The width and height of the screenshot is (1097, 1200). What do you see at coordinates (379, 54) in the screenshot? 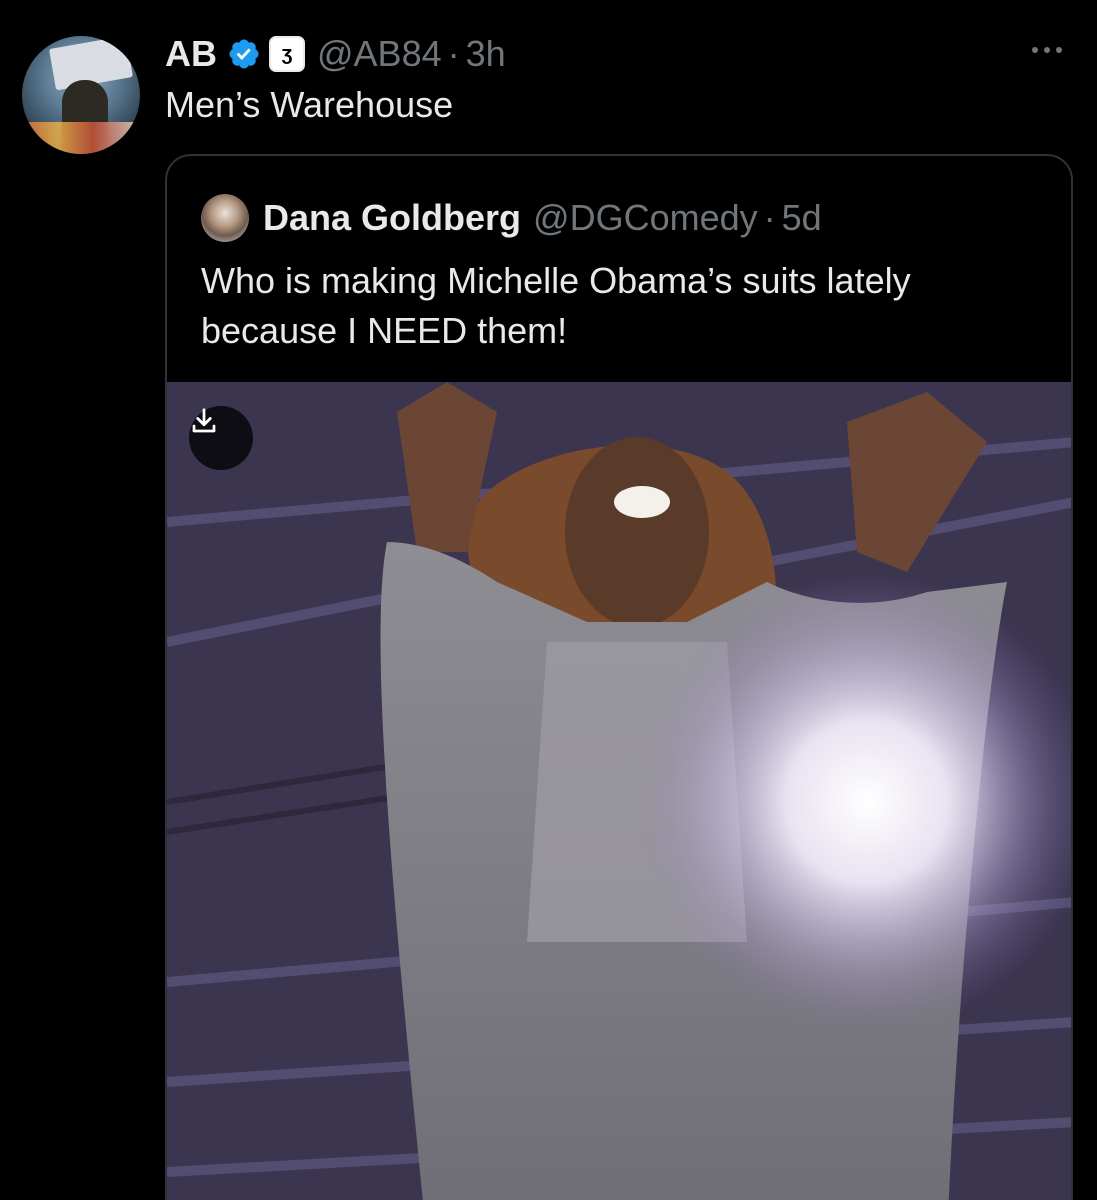
I see `author-handle: @AB84` at bounding box center [379, 54].